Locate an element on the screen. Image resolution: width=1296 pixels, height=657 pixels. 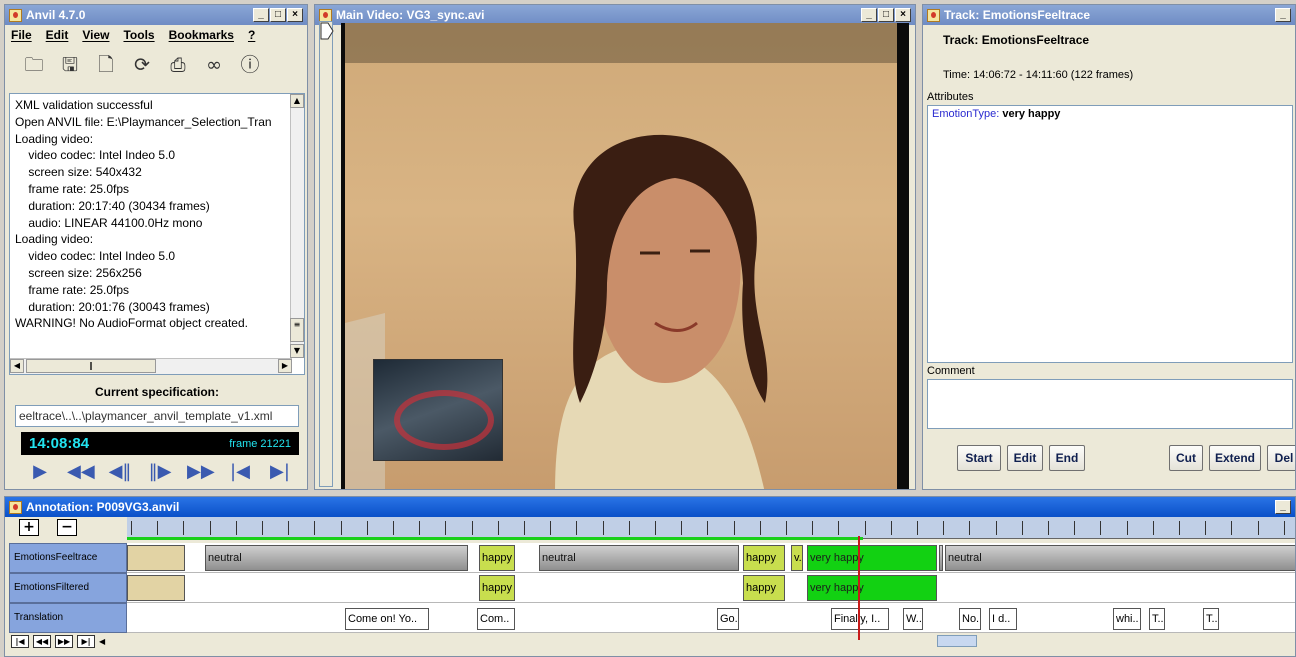
menu-file: File is located at coordinates (21, 35).